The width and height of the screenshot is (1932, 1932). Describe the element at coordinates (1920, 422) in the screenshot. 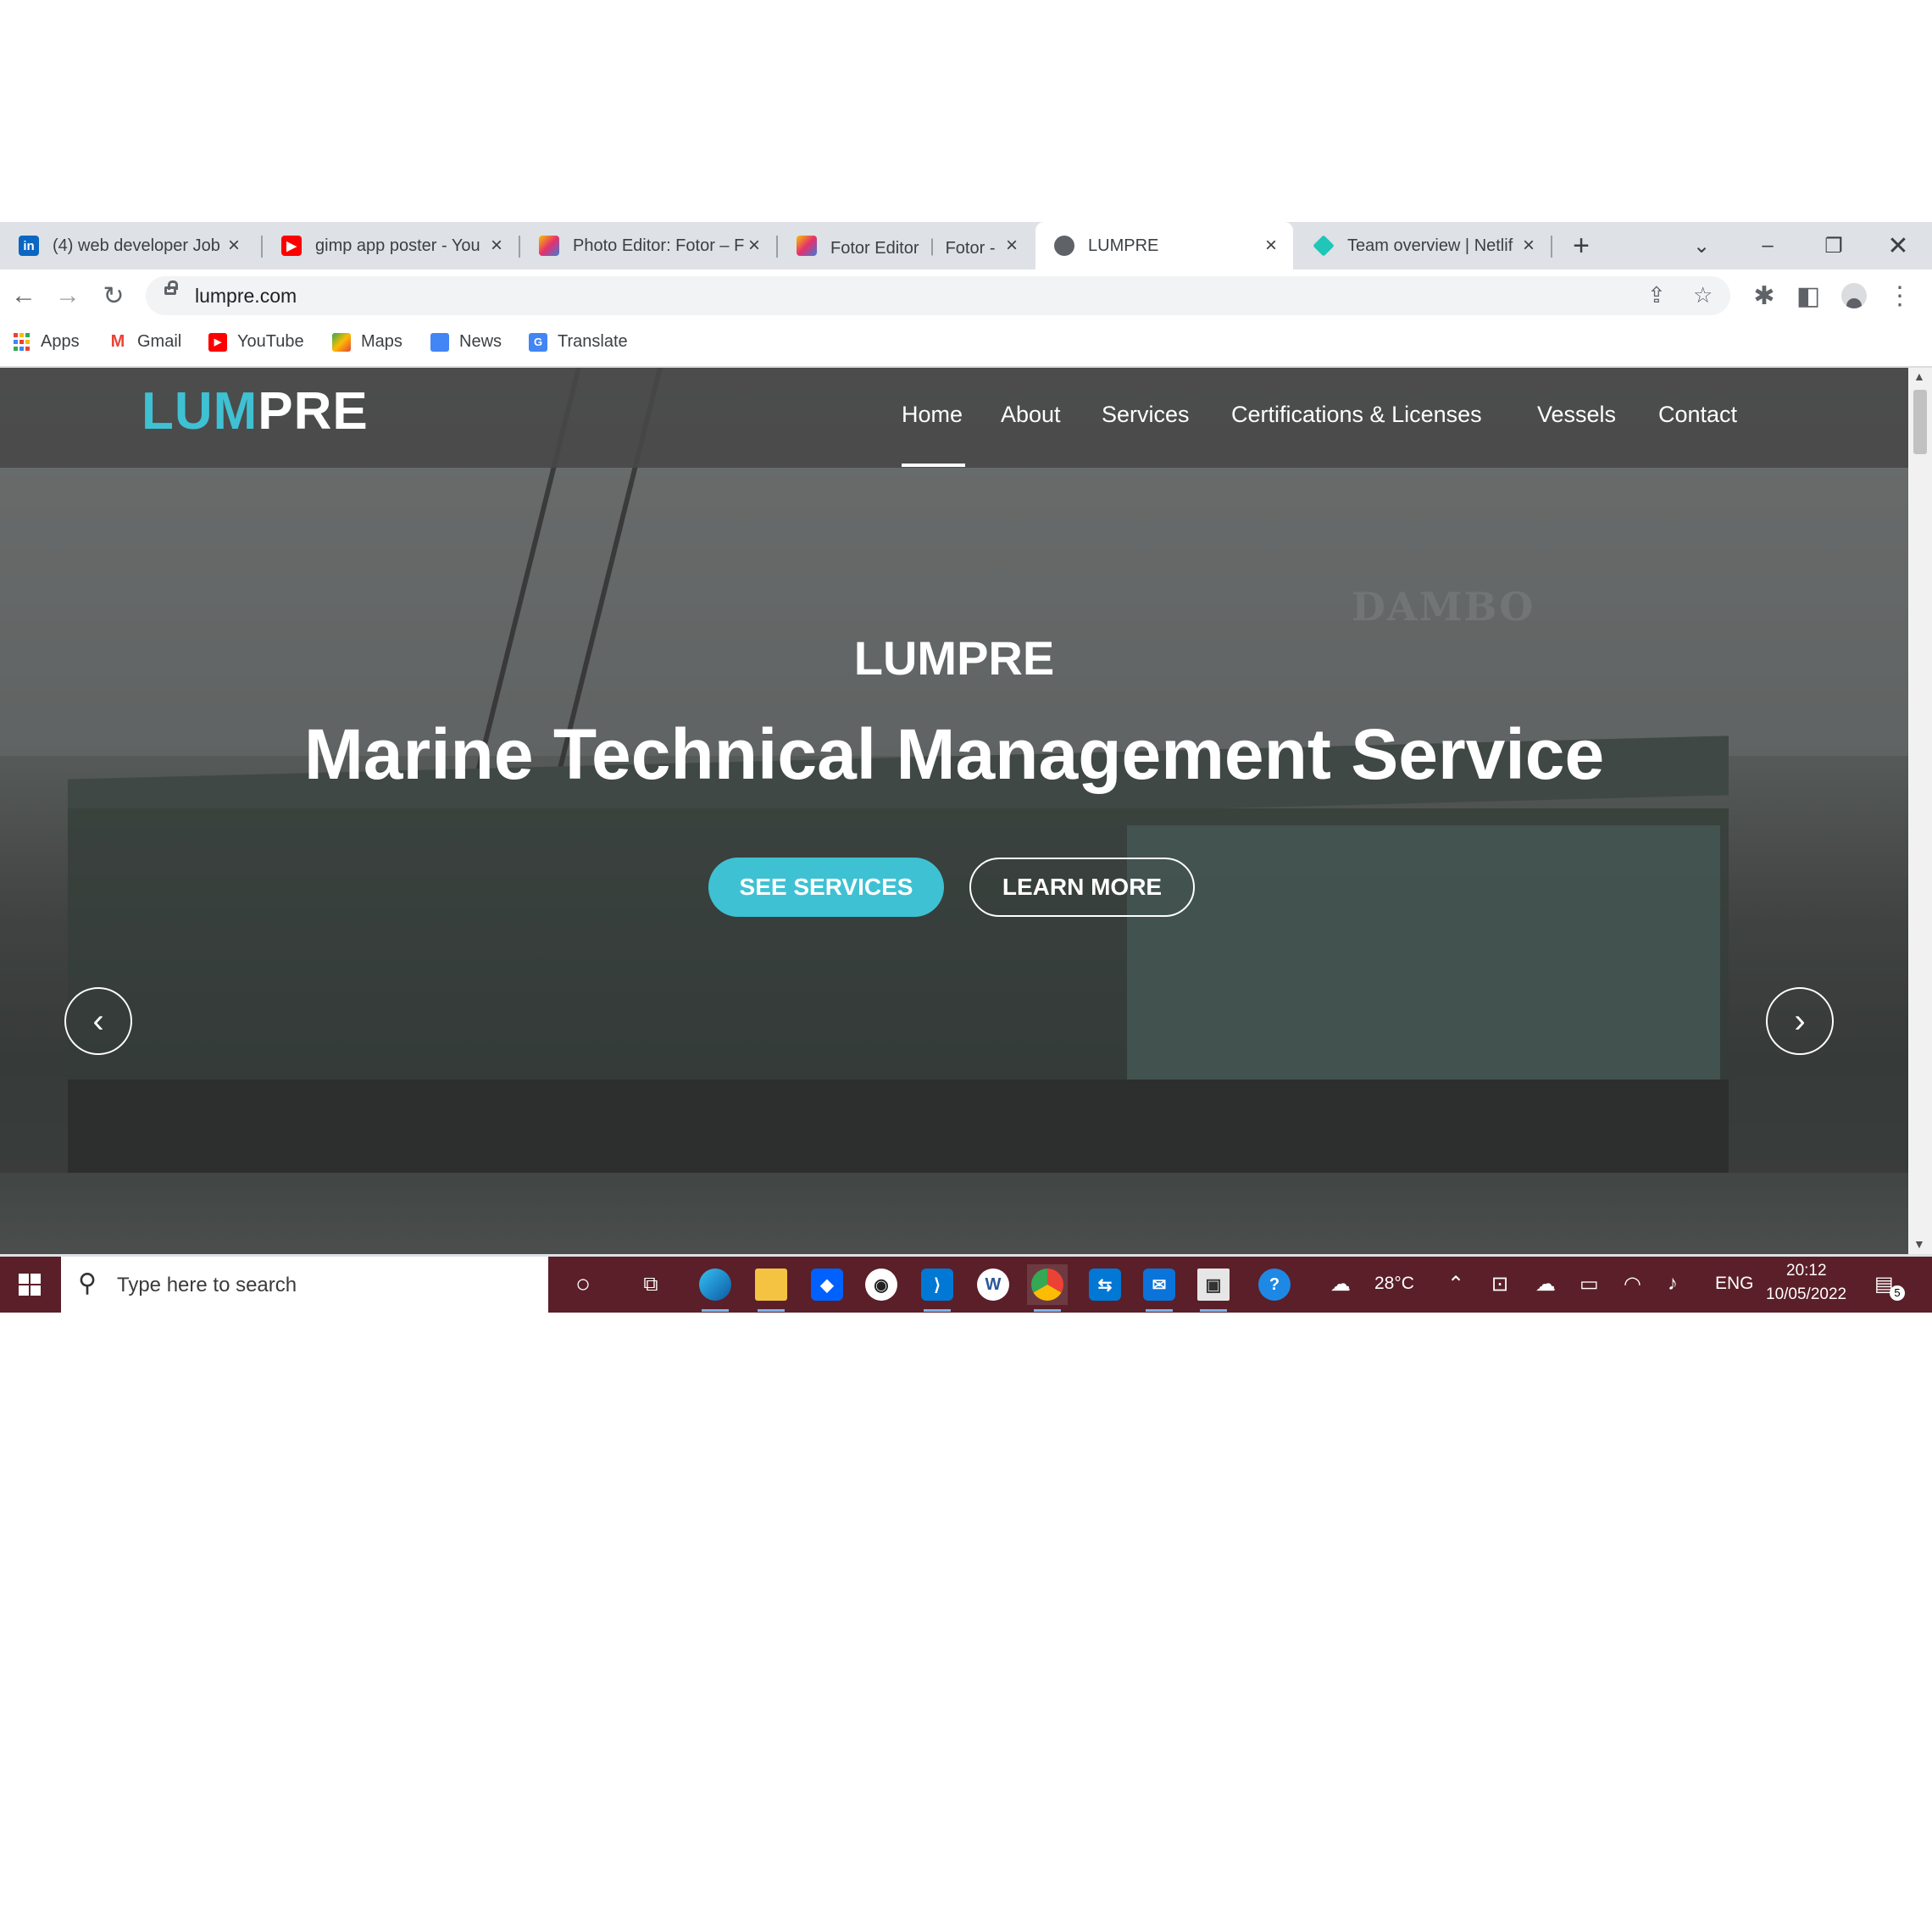

I see `scroll-thumb` at that location.